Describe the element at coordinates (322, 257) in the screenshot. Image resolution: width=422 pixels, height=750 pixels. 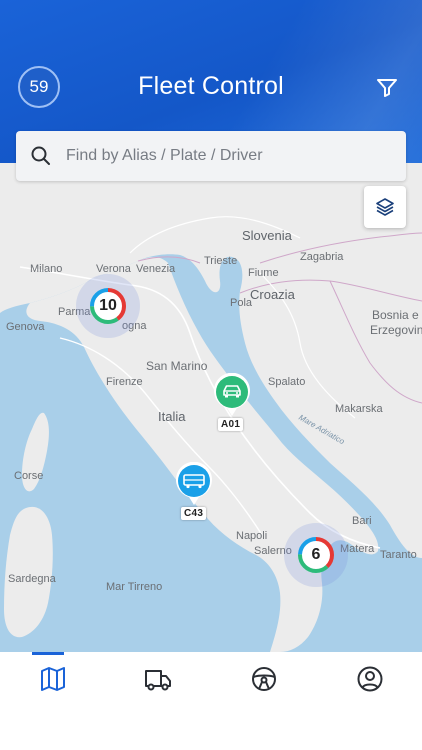
I see `map-label: Zagabria` at that location.